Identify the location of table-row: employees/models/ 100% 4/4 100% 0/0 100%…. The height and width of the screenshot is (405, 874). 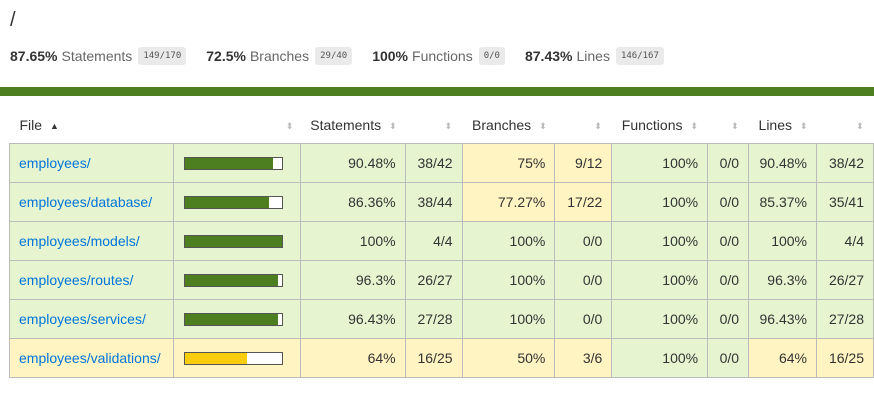
(441, 241).